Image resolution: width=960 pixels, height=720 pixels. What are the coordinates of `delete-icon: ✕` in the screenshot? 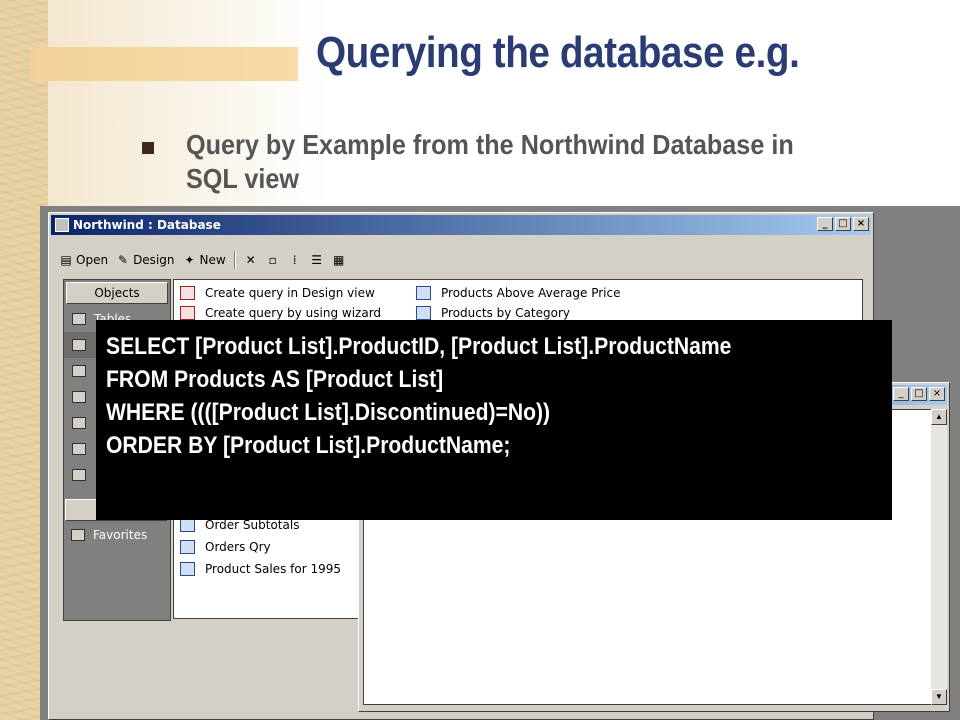 It's located at (251, 260).